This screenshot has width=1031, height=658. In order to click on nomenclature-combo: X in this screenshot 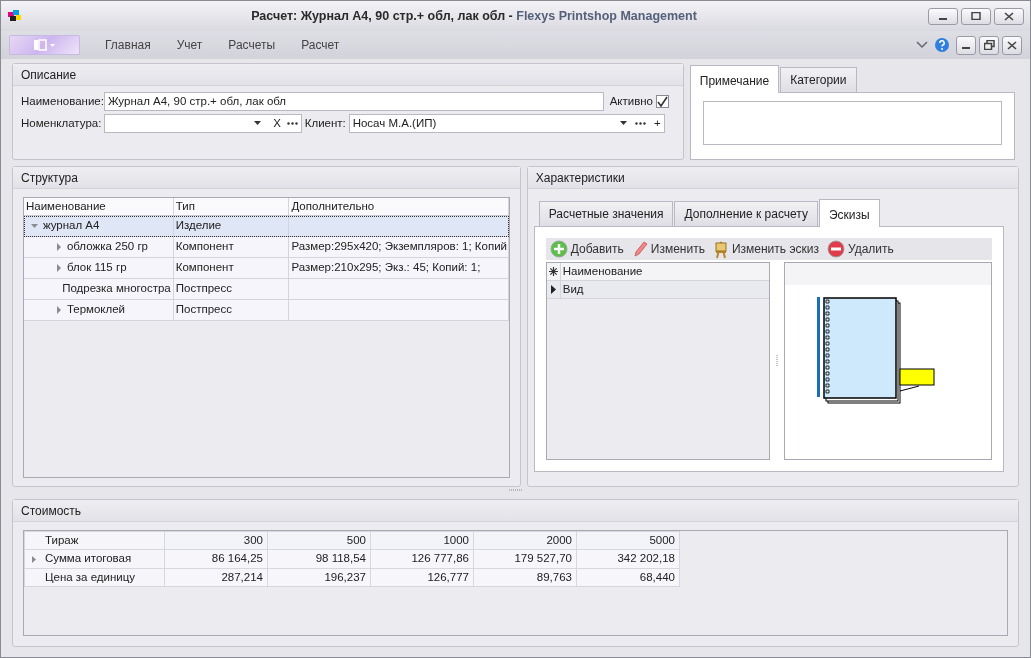, I will do `click(202, 123)`.